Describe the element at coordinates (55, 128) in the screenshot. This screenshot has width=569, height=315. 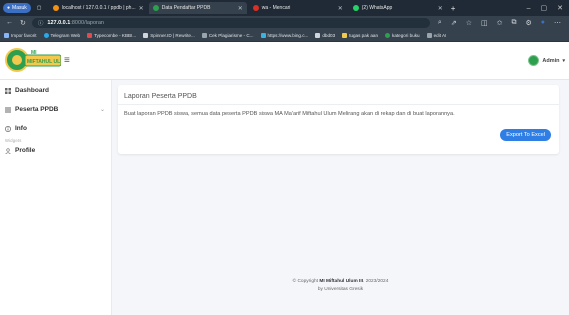
I see `sidebar-item-info: Info` at that location.